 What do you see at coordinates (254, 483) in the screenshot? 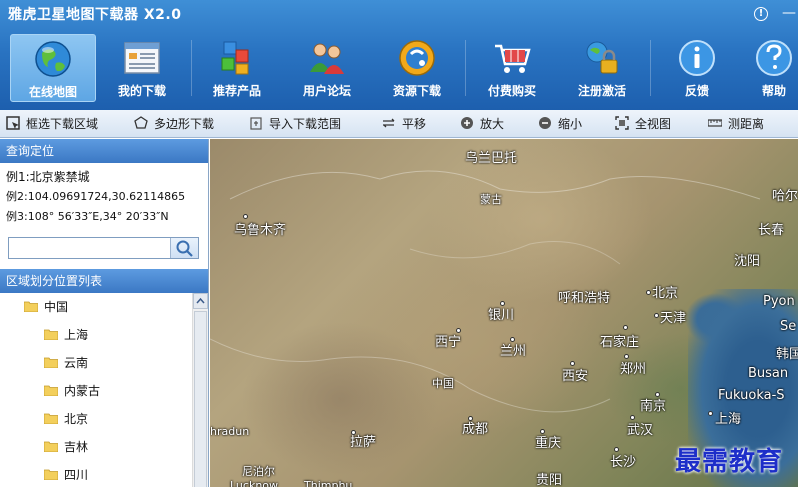
I see `map-label: Lucknow` at bounding box center [254, 483].